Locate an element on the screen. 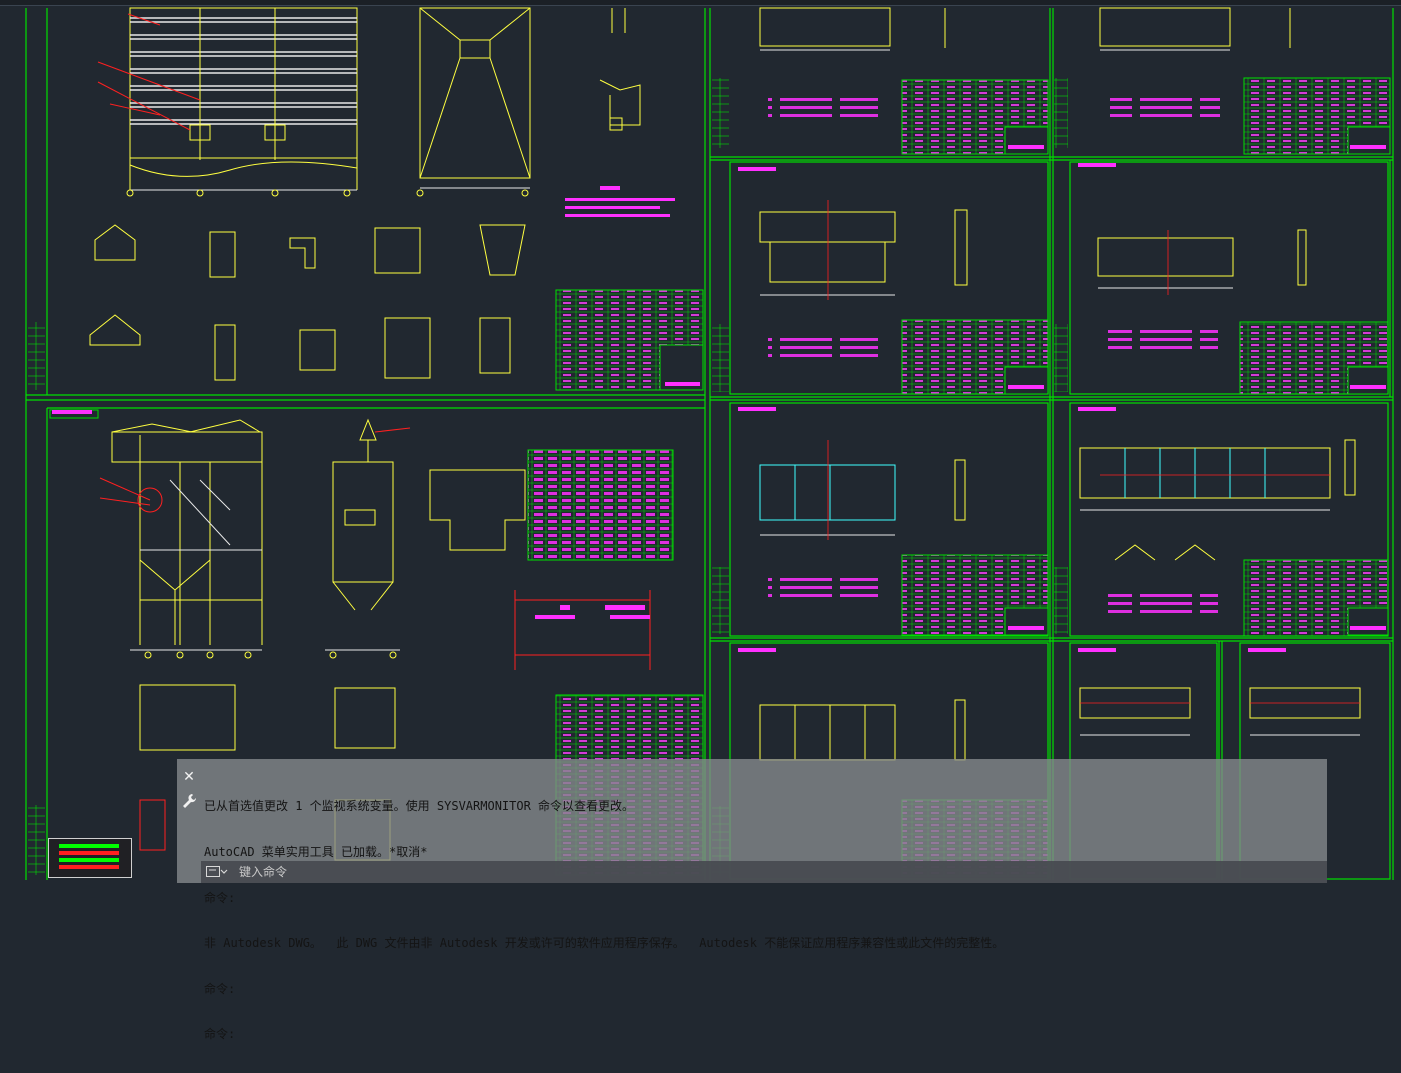  command-input-row is located at coordinates (764, 872).